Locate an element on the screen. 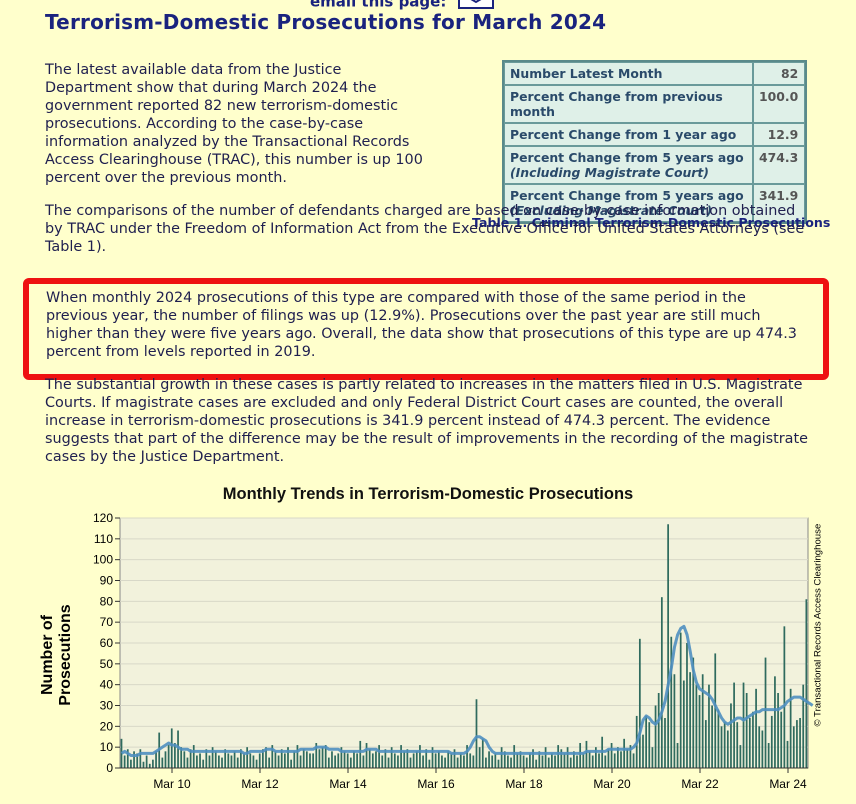 This screenshot has height=804, width=856. x-tick-label: Mar 20 is located at coordinates (612, 784).